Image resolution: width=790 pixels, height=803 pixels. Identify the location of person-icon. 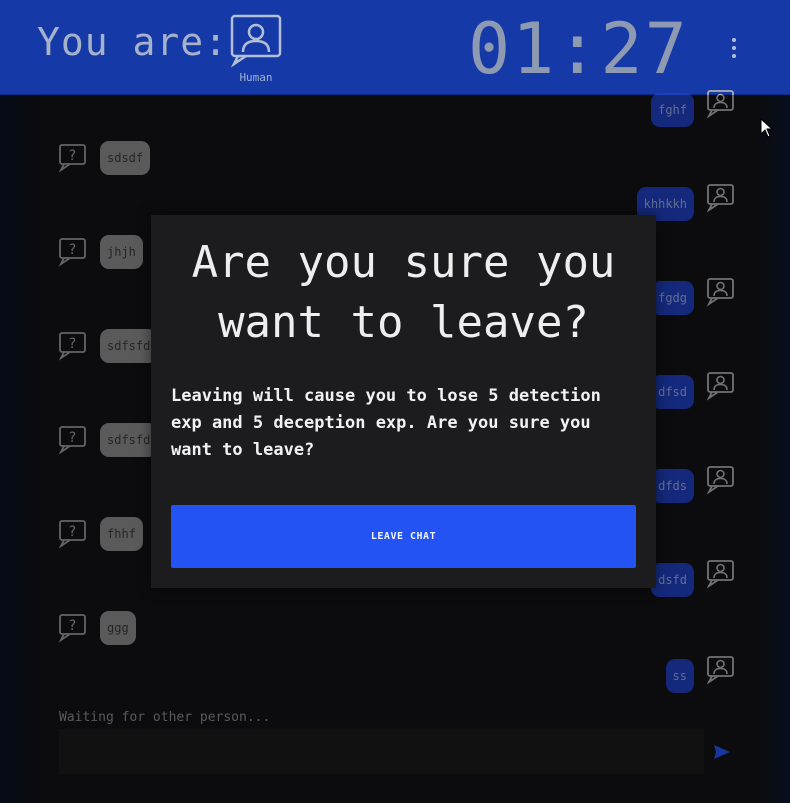
(256, 41).